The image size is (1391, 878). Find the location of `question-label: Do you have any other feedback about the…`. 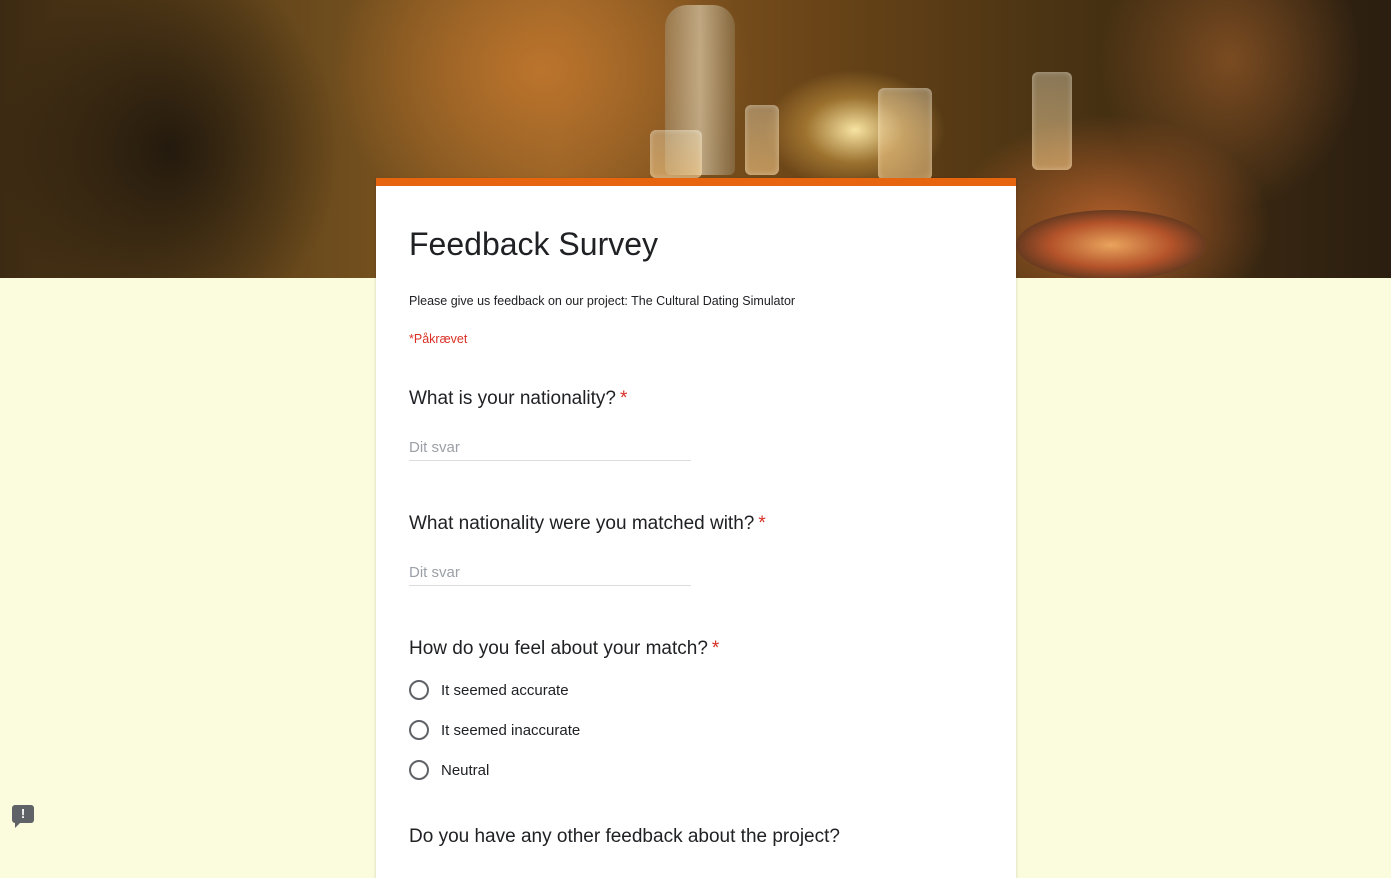

question-label: Do you have any other feedback about the… is located at coordinates (624, 836).